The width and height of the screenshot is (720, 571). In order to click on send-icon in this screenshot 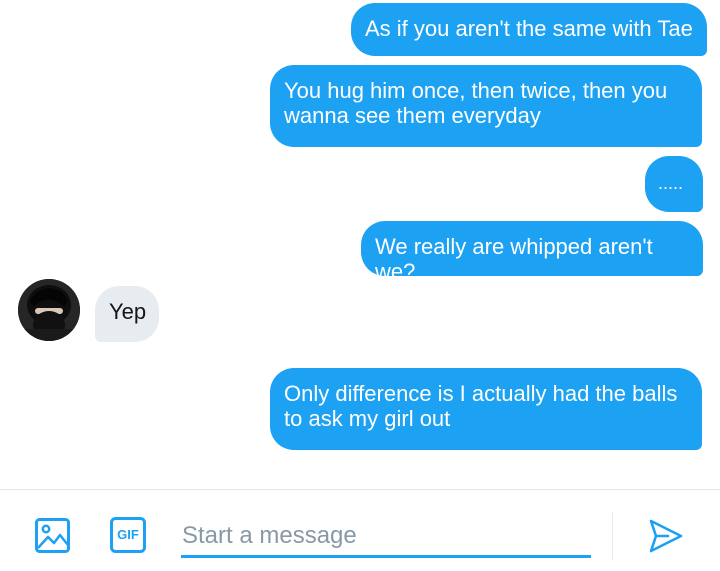, I will do `click(666, 538)`.